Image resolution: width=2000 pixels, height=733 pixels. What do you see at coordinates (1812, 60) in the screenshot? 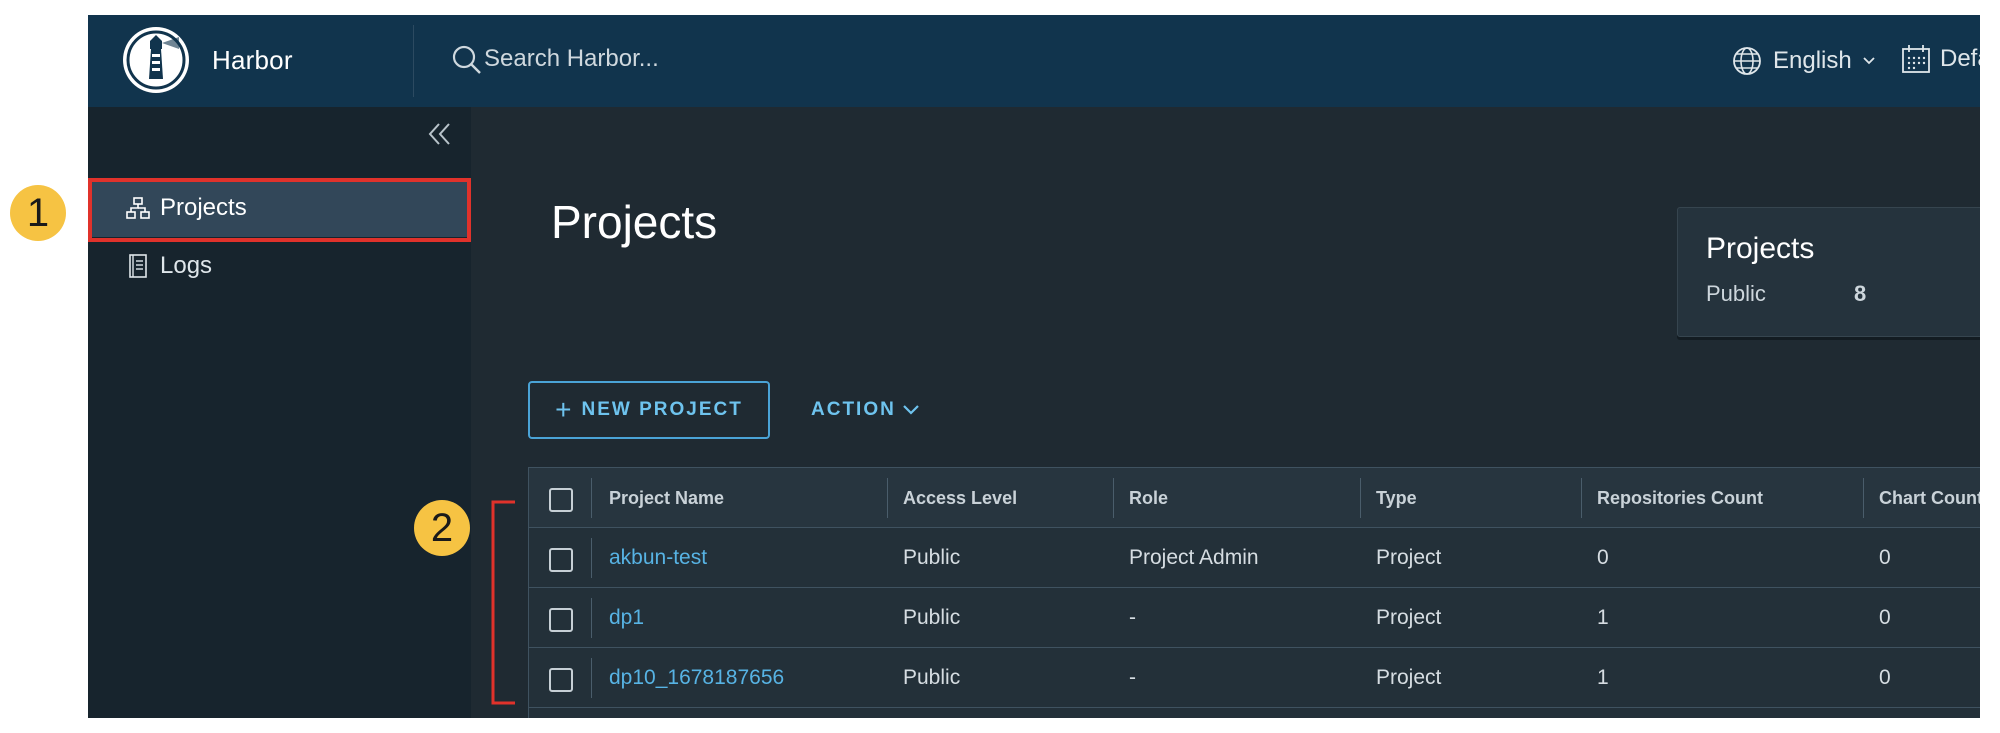
I see `language-label: English` at bounding box center [1812, 60].